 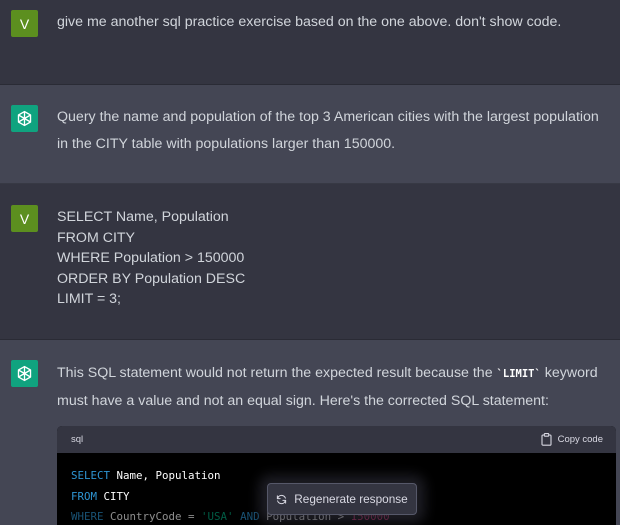 What do you see at coordinates (143, 217) in the screenshot?
I see `sql-line: SELECT Name, Population` at bounding box center [143, 217].